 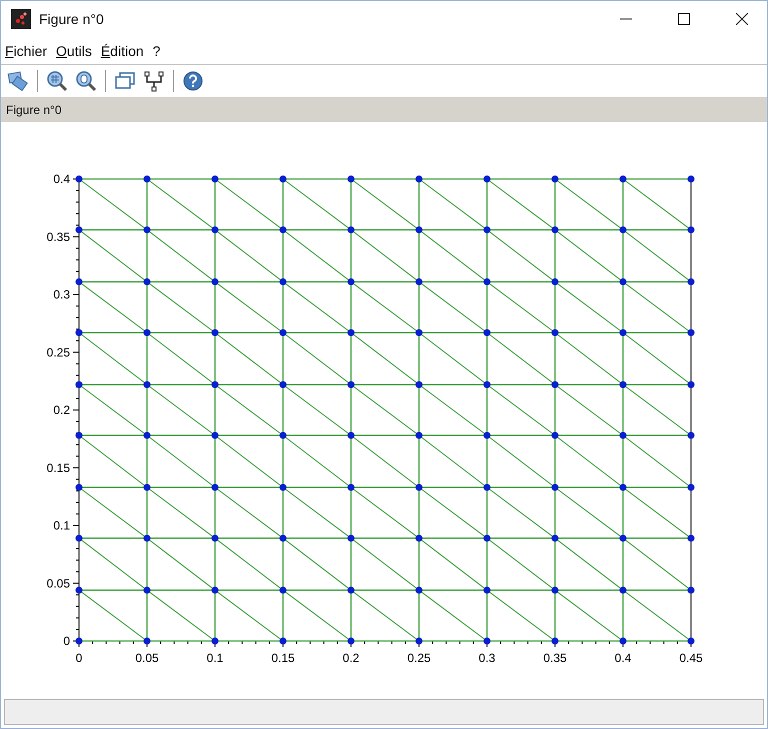 I want to click on y-tick-label: 0.05, so click(x=58, y=583).